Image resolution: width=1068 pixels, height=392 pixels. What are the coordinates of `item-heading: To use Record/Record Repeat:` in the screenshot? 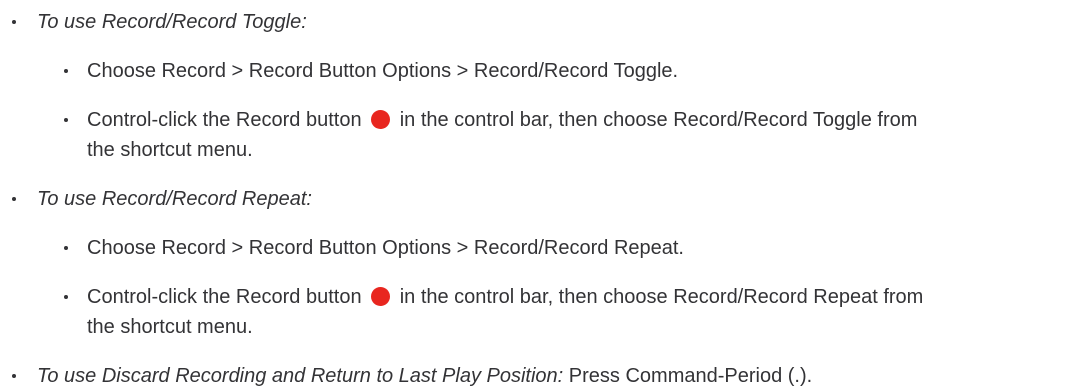 It's located at (174, 199).